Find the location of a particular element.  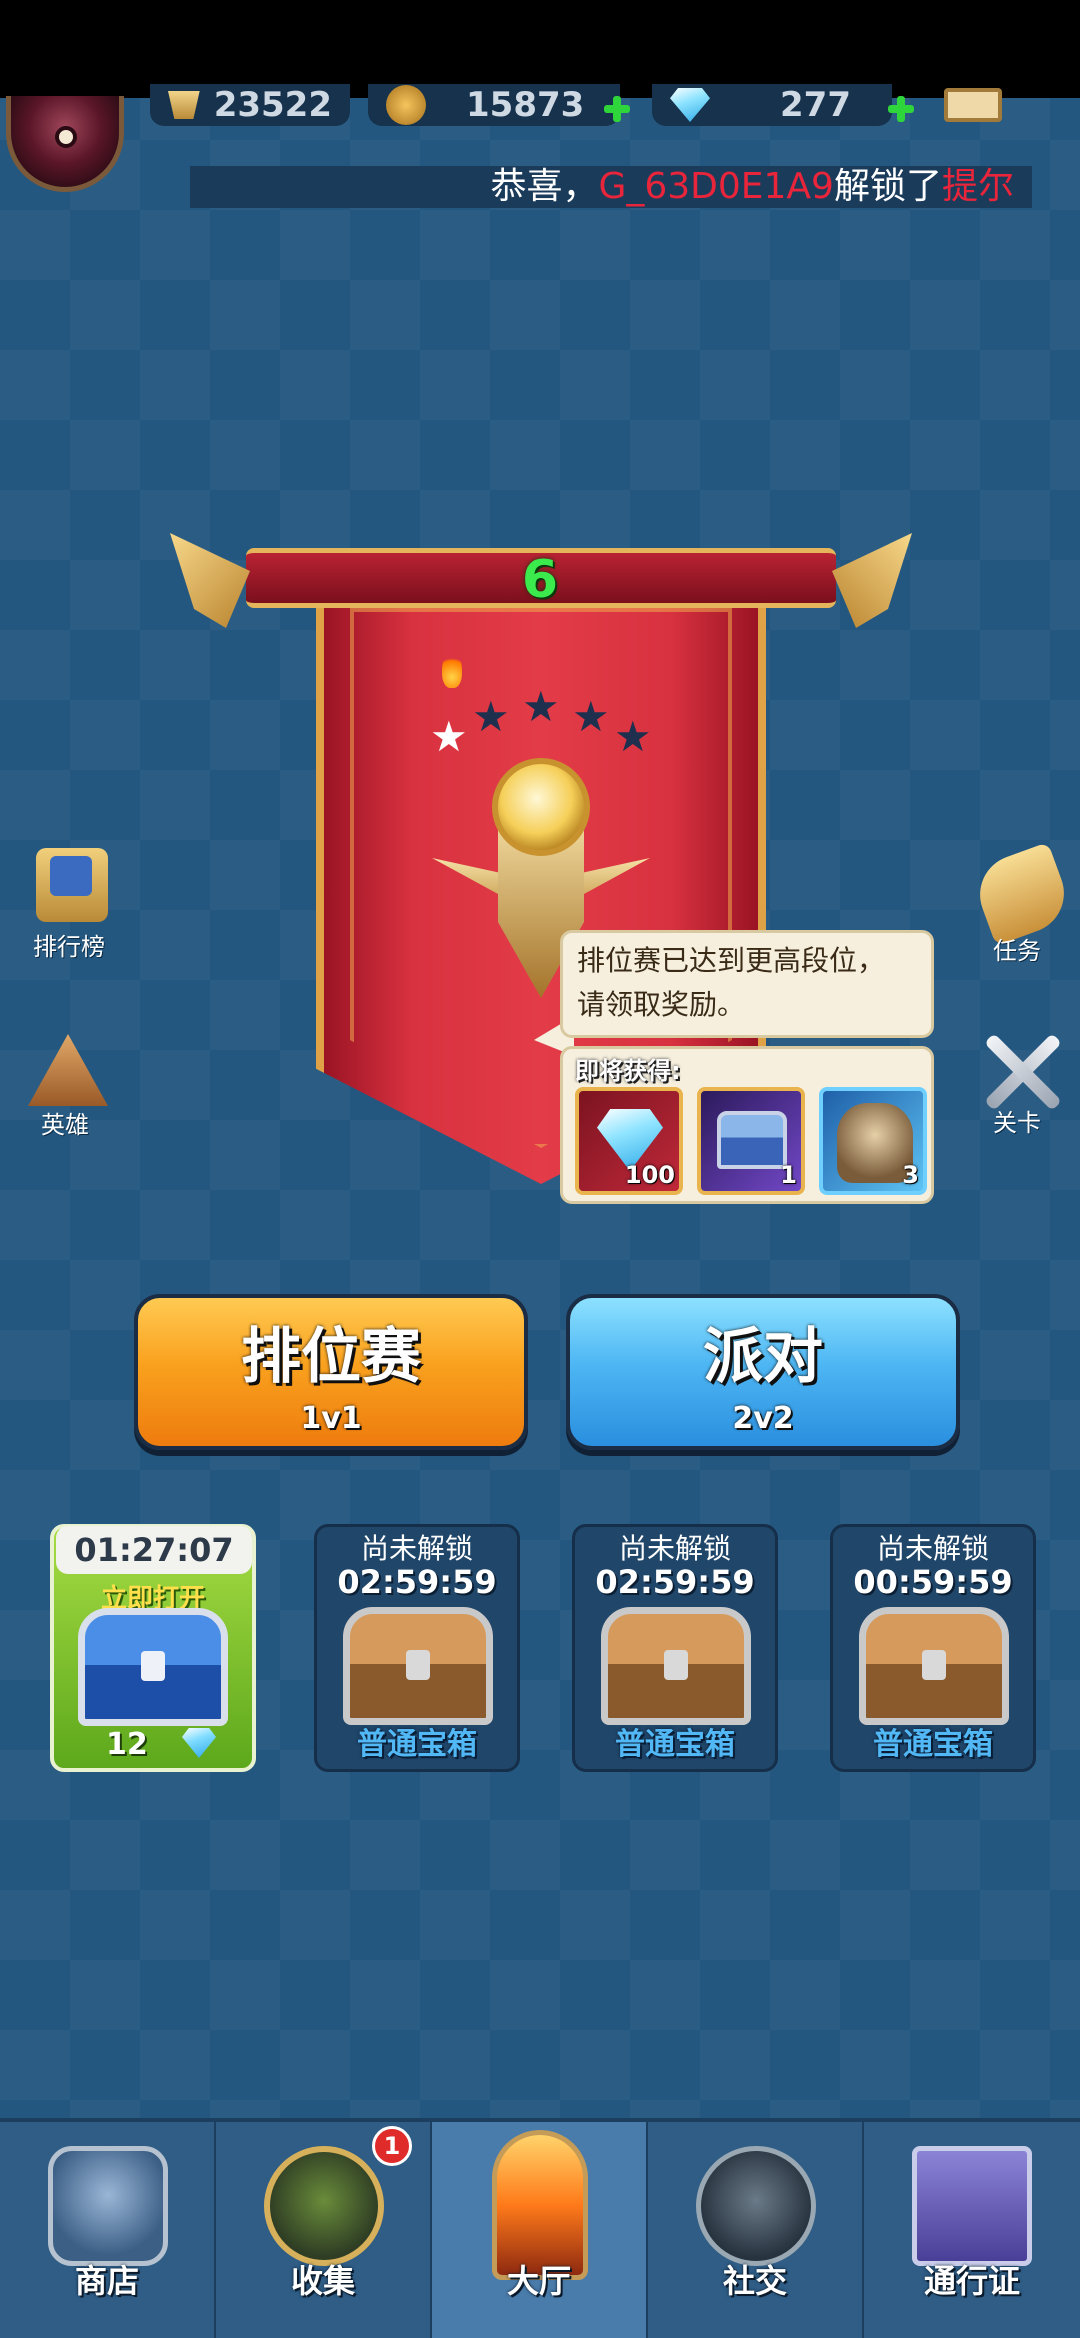

ticker-item: 提尔 is located at coordinates (977, 186).